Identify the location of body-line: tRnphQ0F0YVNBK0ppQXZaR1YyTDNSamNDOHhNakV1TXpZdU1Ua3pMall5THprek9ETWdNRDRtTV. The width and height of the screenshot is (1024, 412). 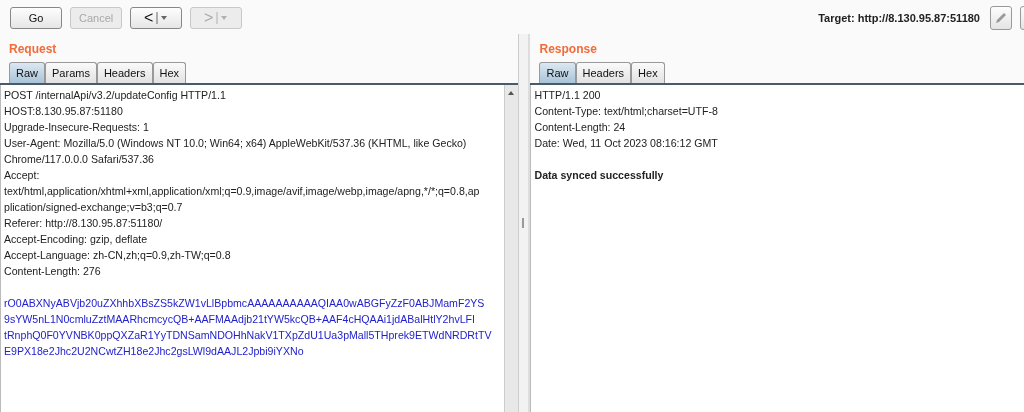
(248, 335).